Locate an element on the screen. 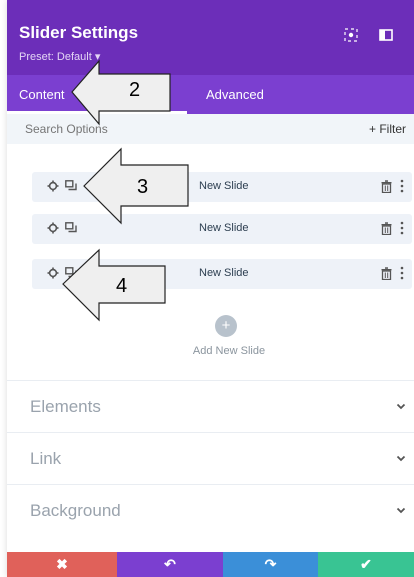 The image size is (414, 577). search-input is located at coordinates (145, 129).